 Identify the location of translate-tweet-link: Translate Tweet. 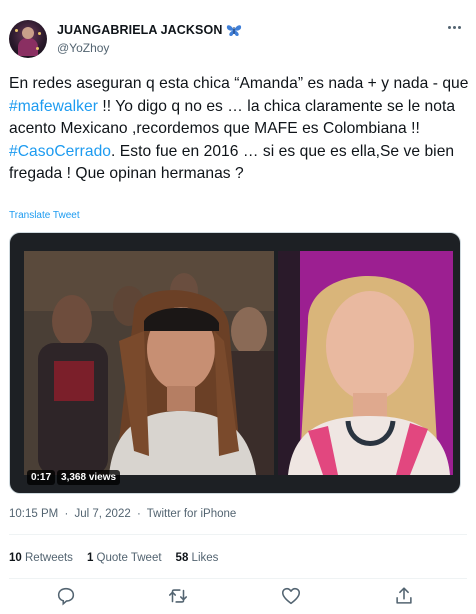
(44, 215).